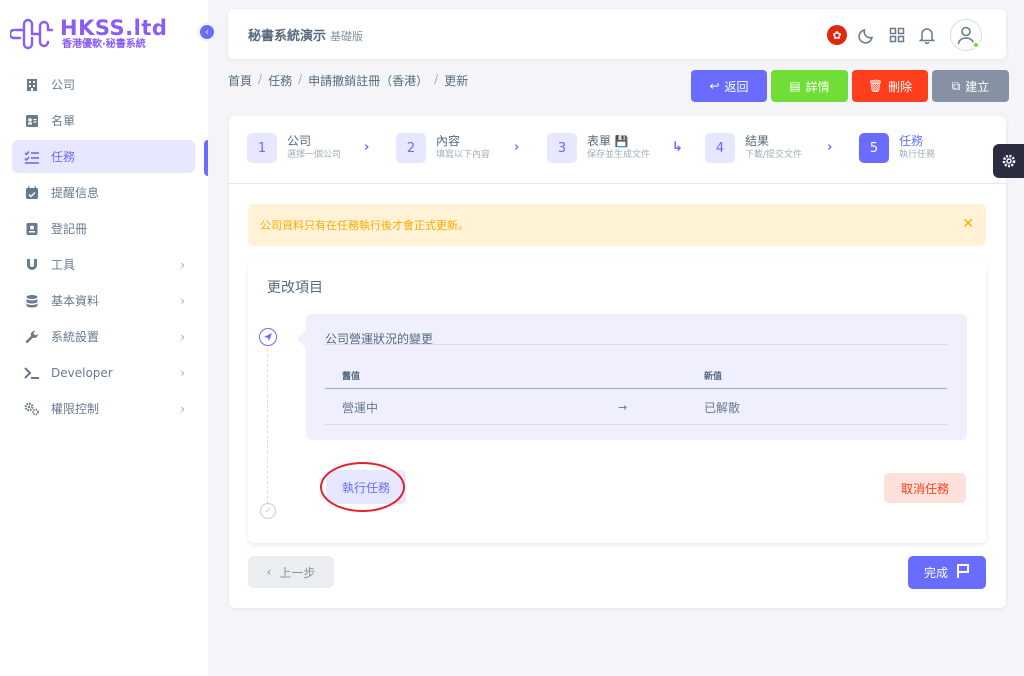  What do you see at coordinates (206, 158) in the screenshot?
I see `active-menu-indicator` at bounding box center [206, 158].